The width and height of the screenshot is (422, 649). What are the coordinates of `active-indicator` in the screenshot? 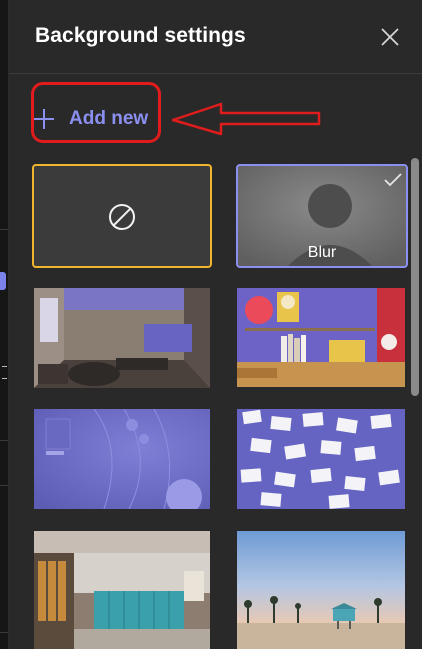 It's located at (3, 281).